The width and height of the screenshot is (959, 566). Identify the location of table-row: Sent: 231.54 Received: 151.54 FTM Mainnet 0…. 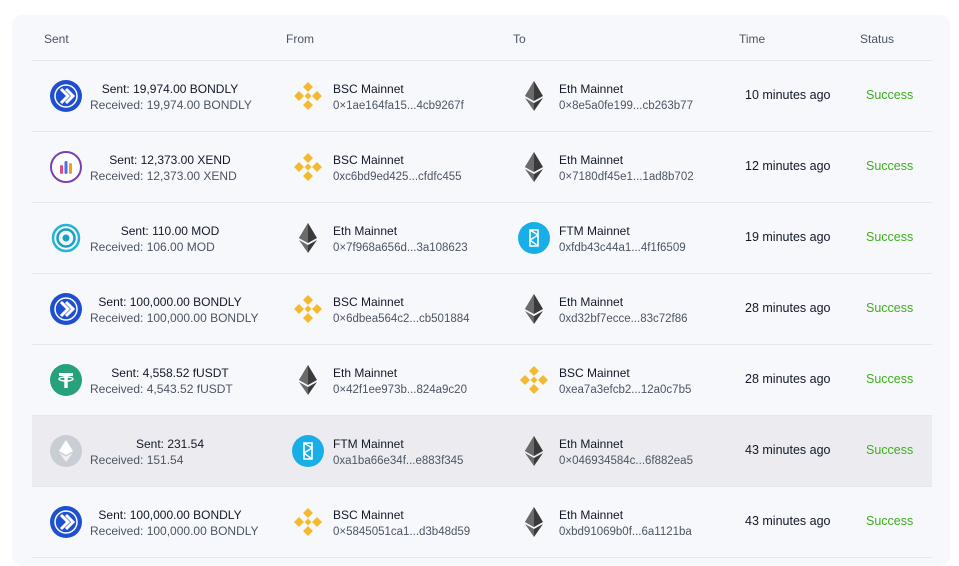
(482, 450).